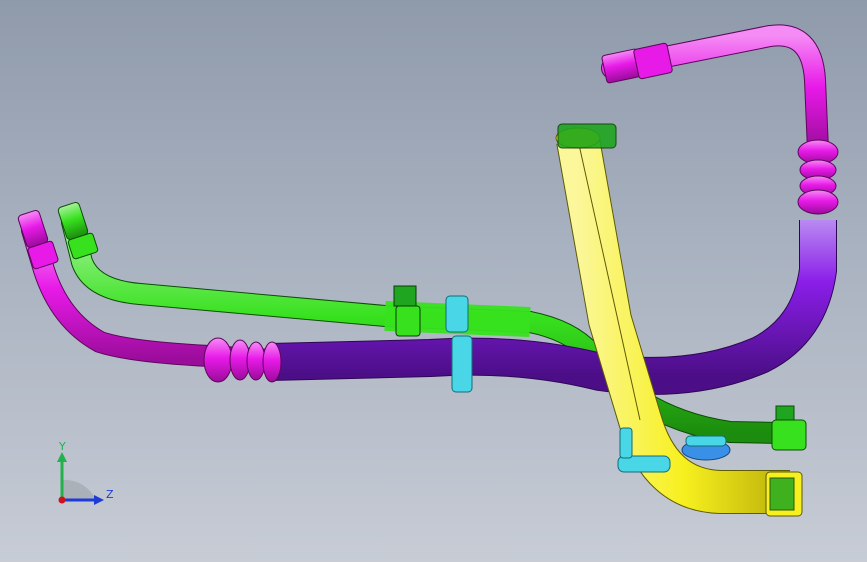  What do you see at coordinates (785, 413) in the screenshot?
I see `green-end-clip` at bounding box center [785, 413].